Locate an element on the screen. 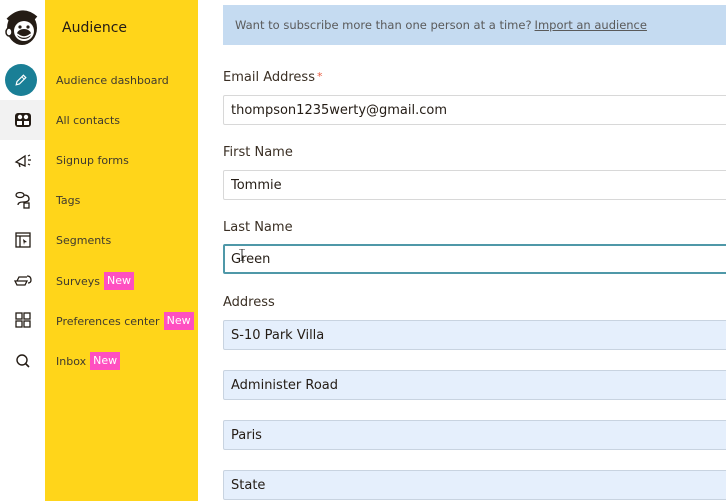 The image size is (726, 501). city-field is located at coordinates (474, 435).